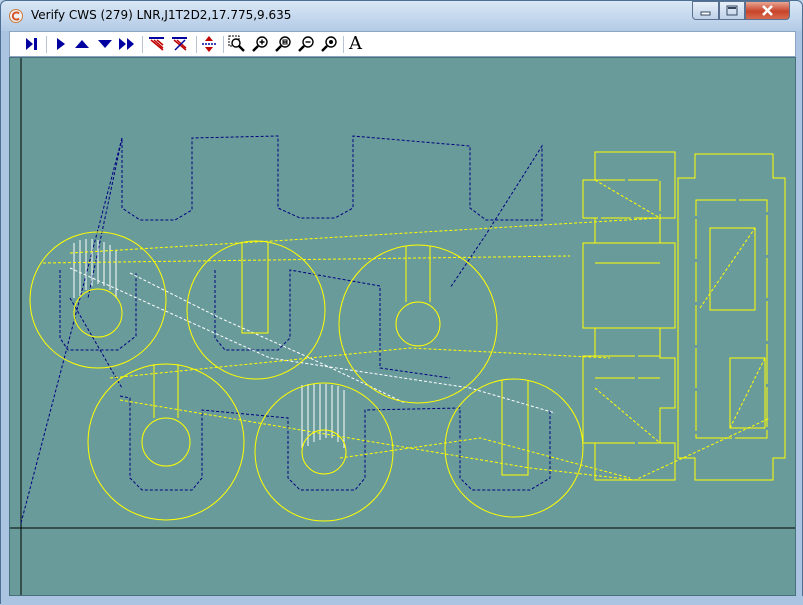  I want to click on close-button, so click(767, 10).